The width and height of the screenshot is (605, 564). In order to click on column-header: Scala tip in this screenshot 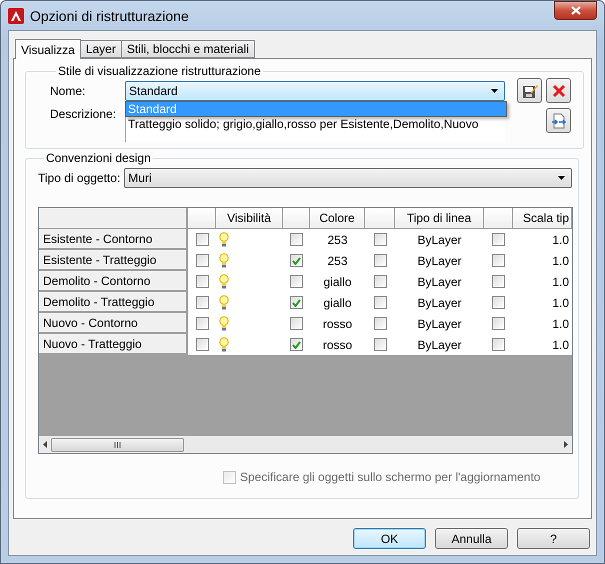, I will do `click(542, 218)`.